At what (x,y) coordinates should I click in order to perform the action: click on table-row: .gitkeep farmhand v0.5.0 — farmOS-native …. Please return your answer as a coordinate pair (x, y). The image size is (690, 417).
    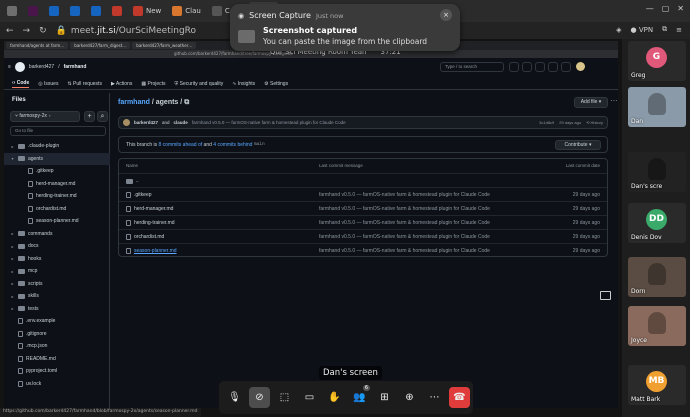
    Looking at the image, I should click on (363, 194).